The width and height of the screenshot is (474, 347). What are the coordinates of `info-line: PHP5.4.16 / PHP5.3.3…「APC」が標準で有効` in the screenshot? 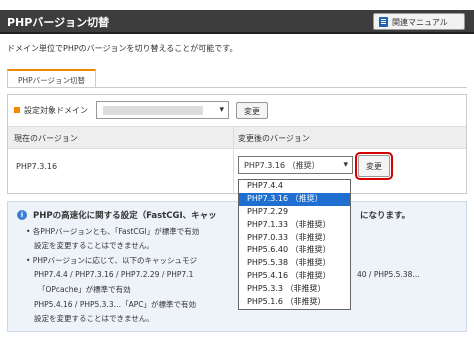 It's located at (115, 304).